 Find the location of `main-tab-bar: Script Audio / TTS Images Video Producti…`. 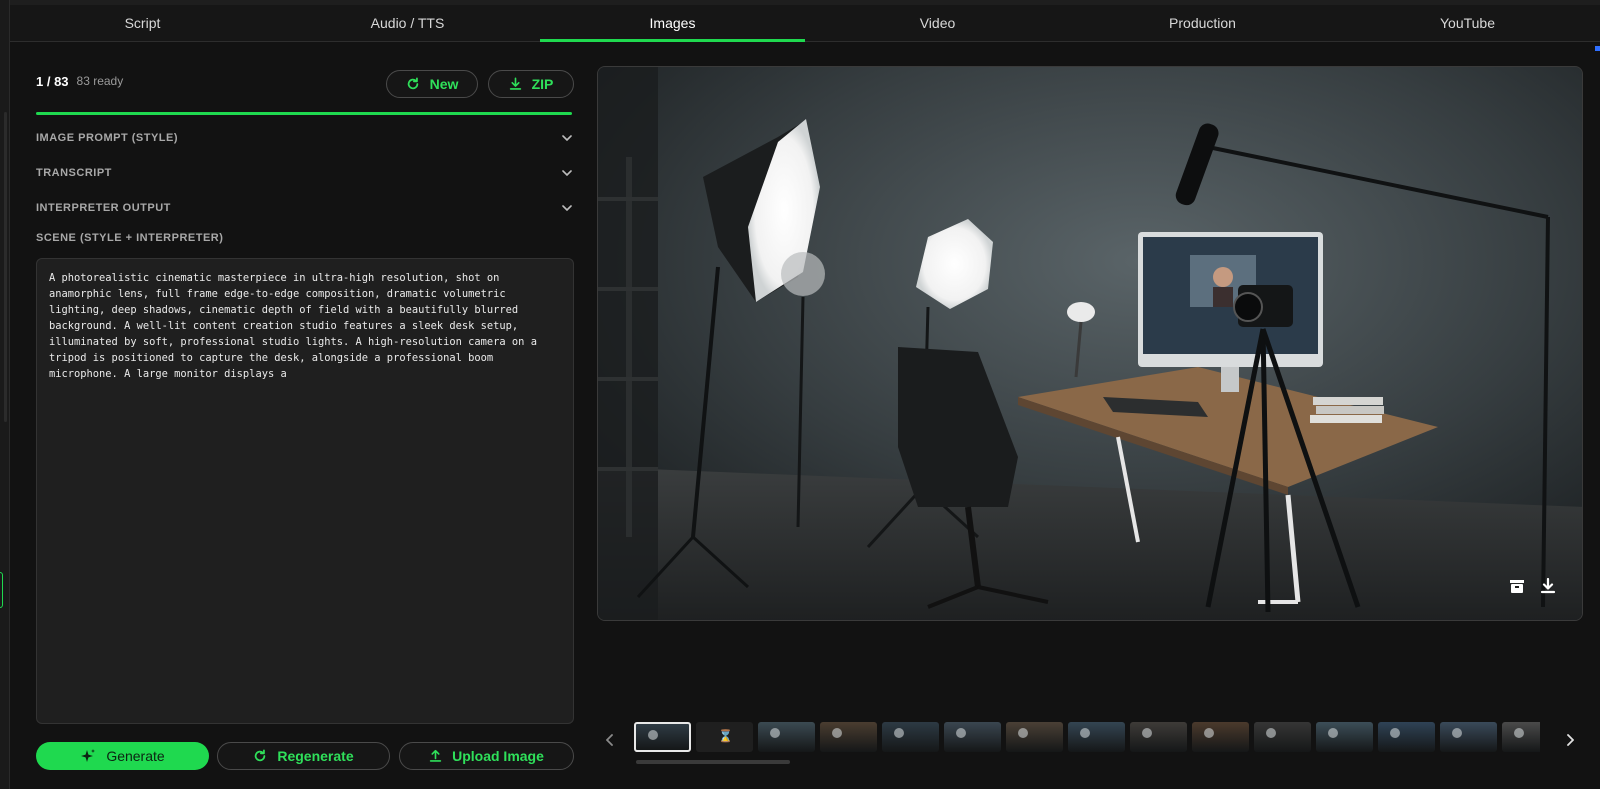

main-tab-bar: Script Audio / TTS Images Video Producti… is located at coordinates (805, 21).